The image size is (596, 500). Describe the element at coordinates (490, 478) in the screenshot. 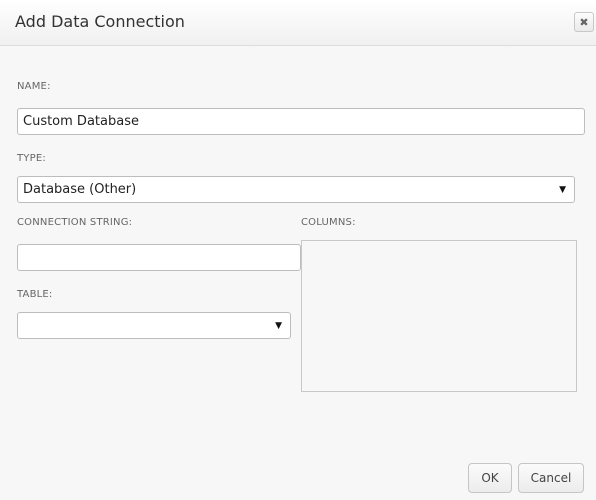

I see `ok-button: OK` at that location.